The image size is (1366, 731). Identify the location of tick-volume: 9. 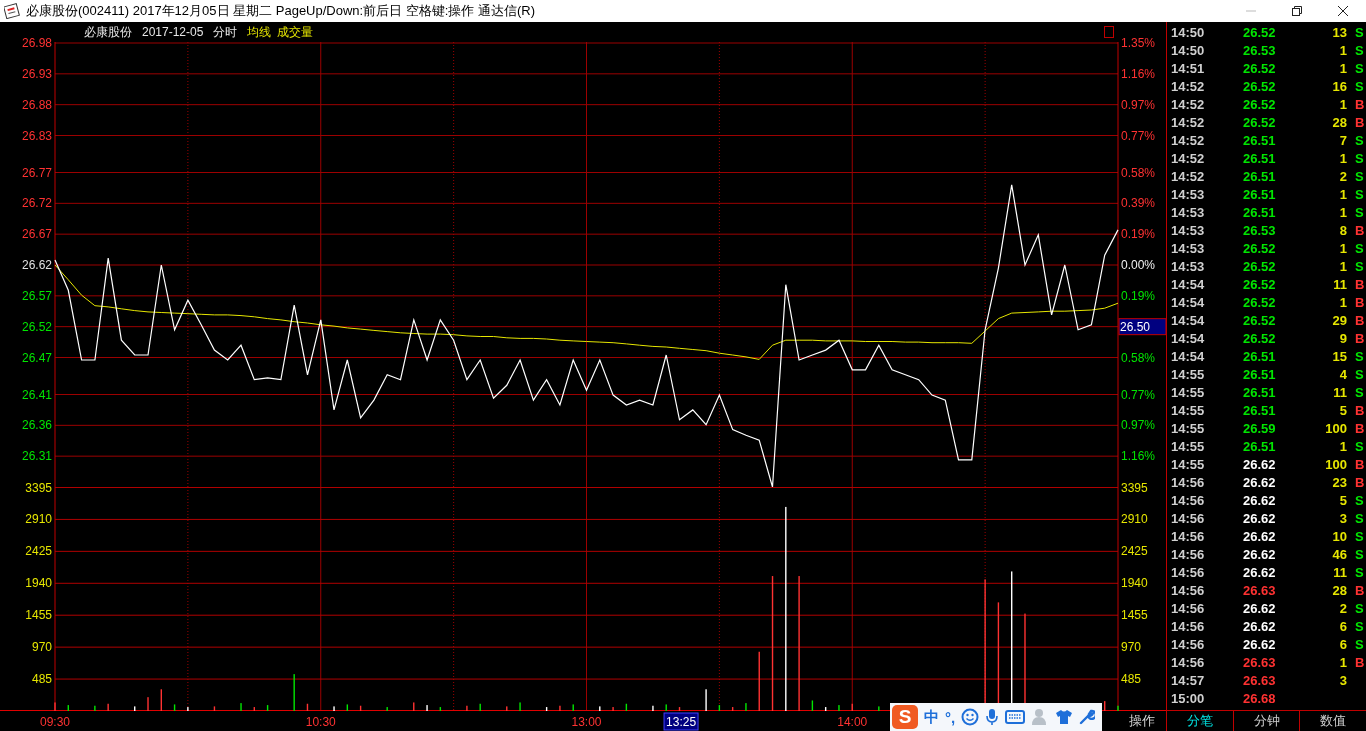
(1342, 338).